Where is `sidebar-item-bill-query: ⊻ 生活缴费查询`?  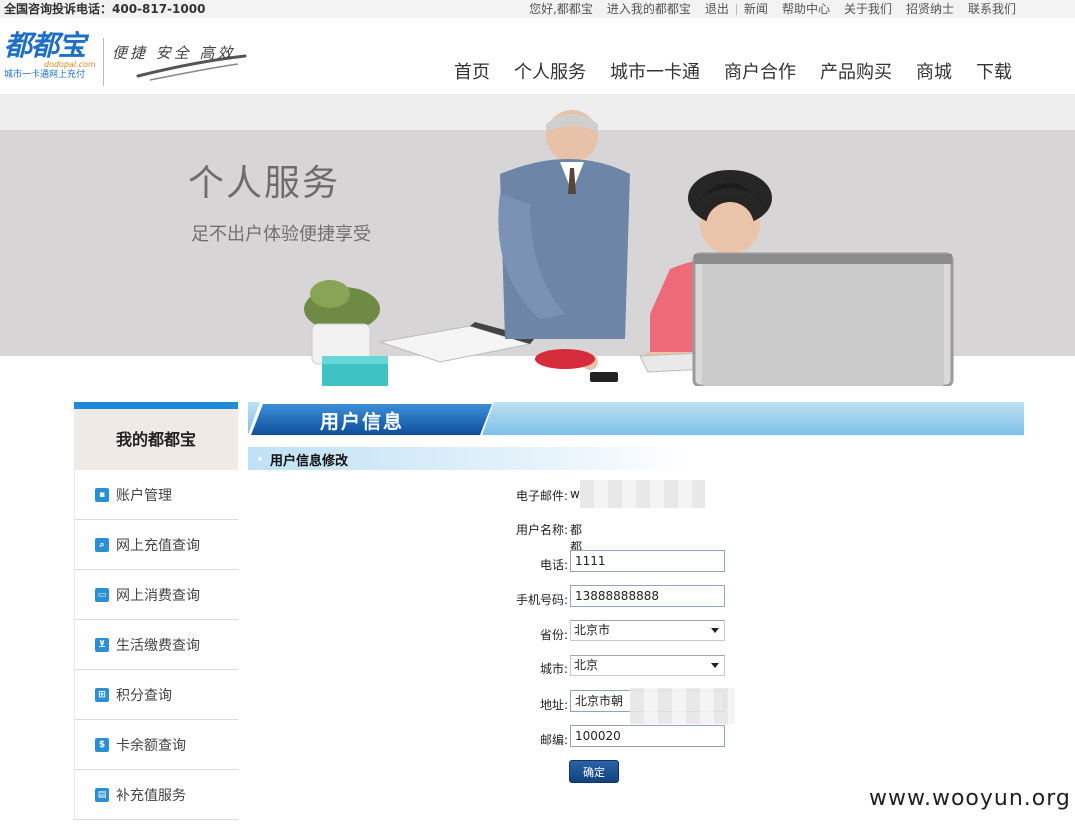
sidebar-item-bill-query: ⊻ 生活缴费查询 is located at coordinates (156, 645).